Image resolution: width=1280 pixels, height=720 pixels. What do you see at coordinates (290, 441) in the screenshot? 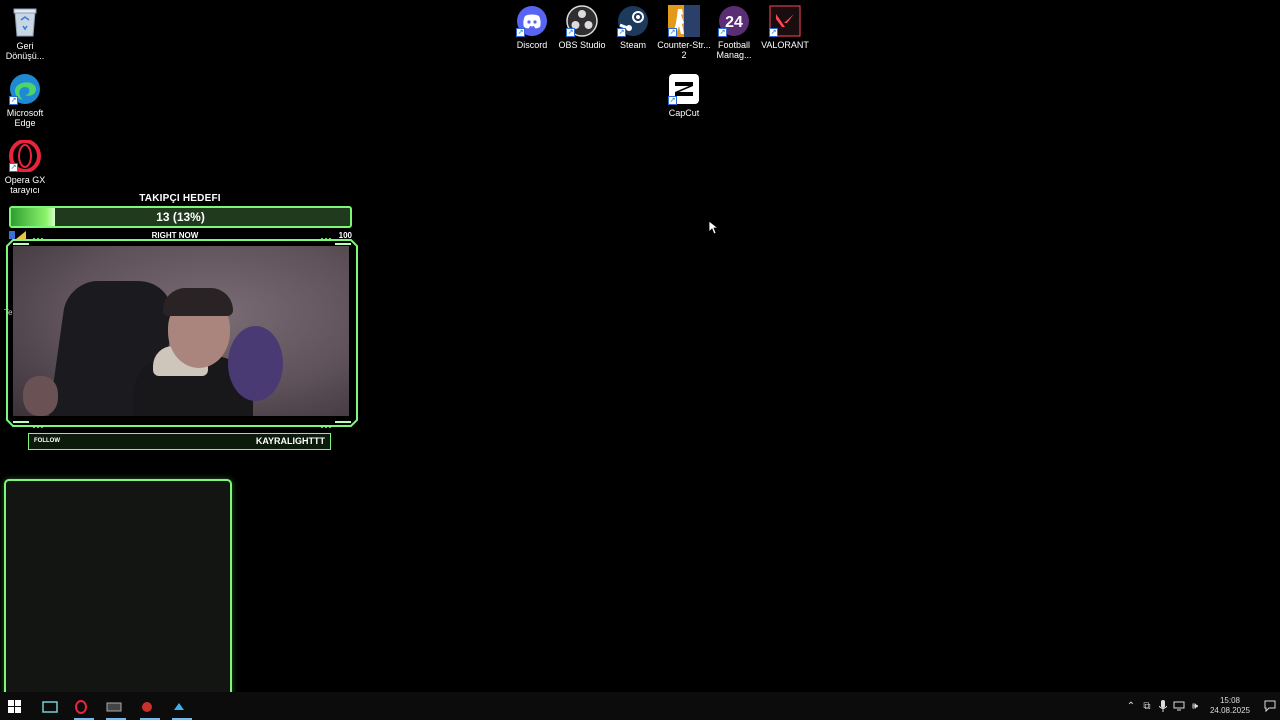
I see `streamer-name: KAYRALIGHTTT` at bounding box center [290, 441].